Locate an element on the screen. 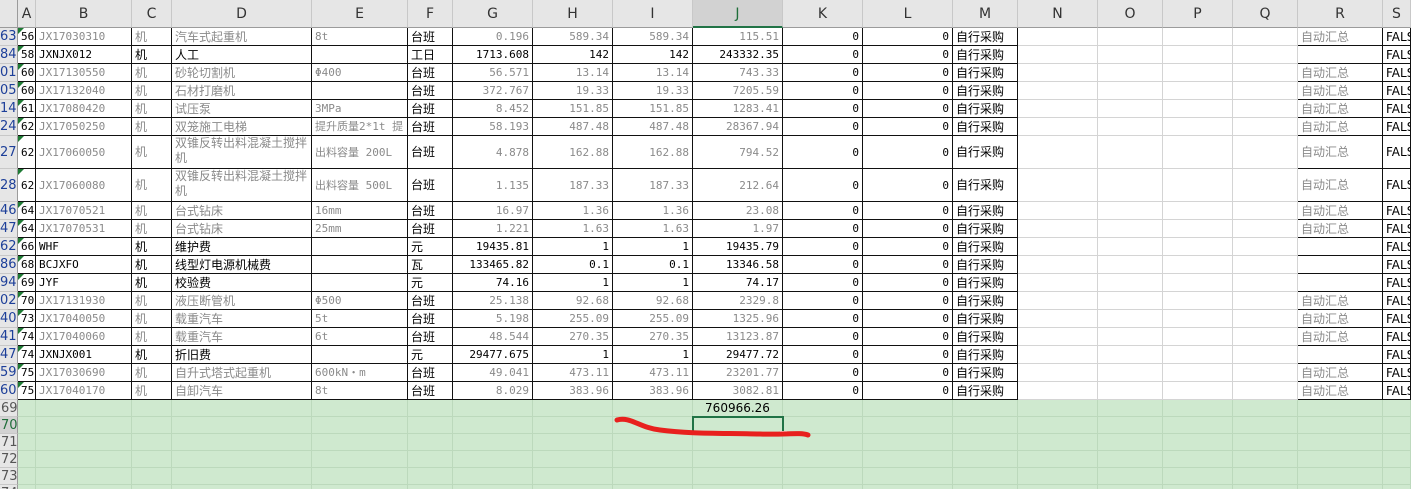  cell-h: 589.34 is located at coordinates (573, 37).